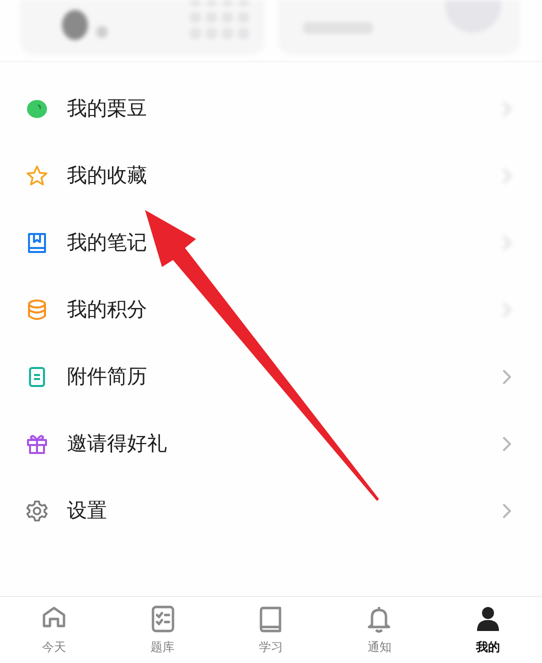 The width and height of the screenshot is (542, 663). I want to click on menu-item: 我的积分, so click(271, 309).